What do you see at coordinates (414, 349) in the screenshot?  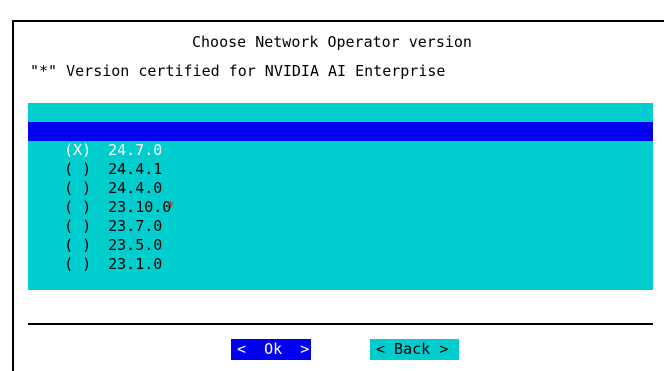 I see `back-button: < Back >` at bounding box center [414, 349].